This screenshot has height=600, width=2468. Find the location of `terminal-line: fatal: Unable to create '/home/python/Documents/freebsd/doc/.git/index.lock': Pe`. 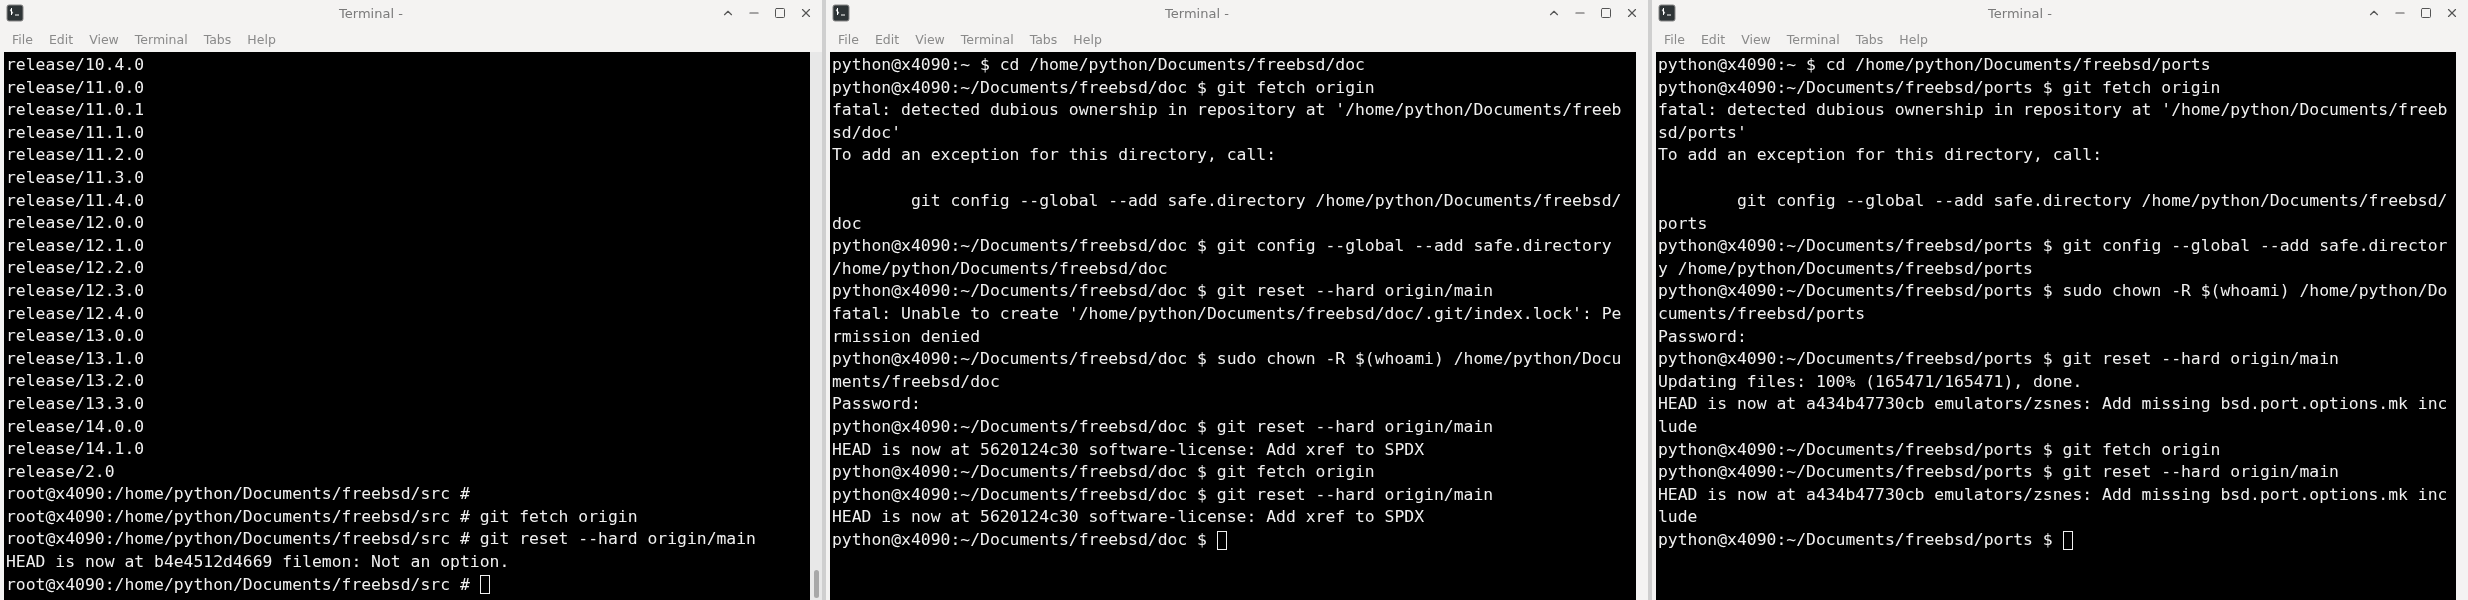

terminal-line: fatal: Unable to create '/home/python/Documents/freebsd/doc/.git/index.lock': Pe is located at coordinates (1227, 313).